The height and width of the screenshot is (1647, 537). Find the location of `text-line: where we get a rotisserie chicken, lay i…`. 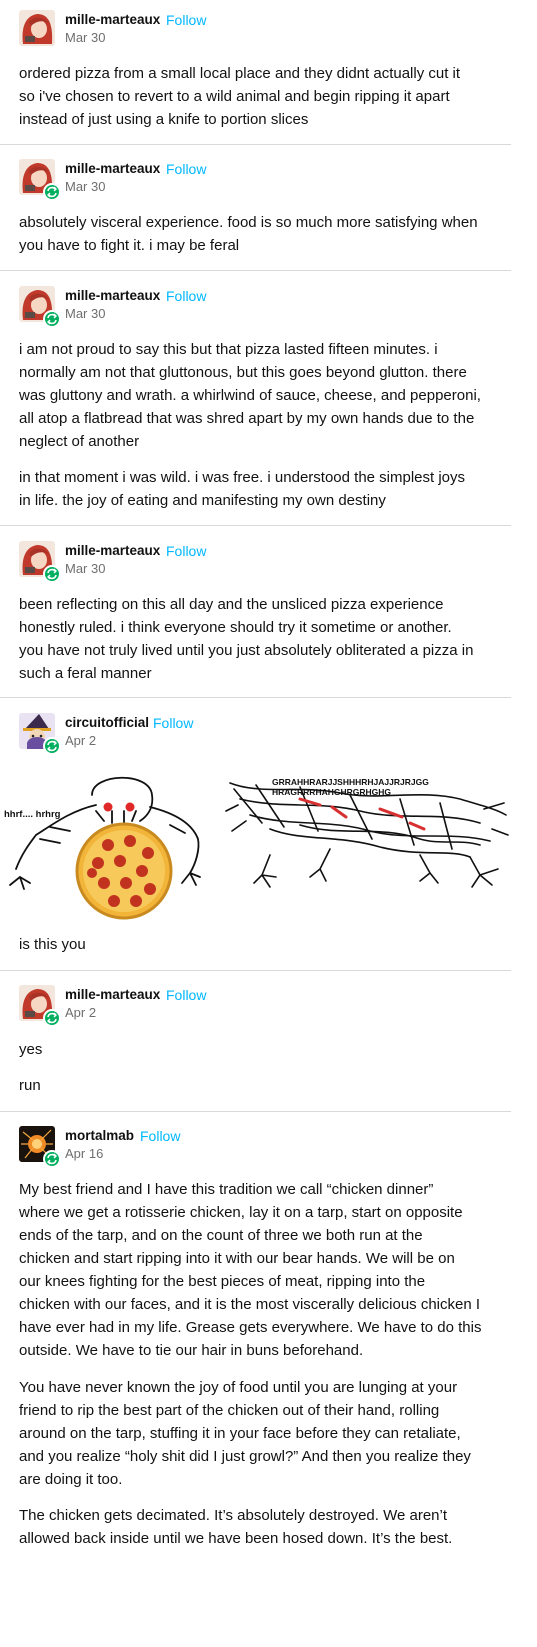

text-line: where we get a rotisserie chicken, lay i… is located at coordinates (241, 1212).